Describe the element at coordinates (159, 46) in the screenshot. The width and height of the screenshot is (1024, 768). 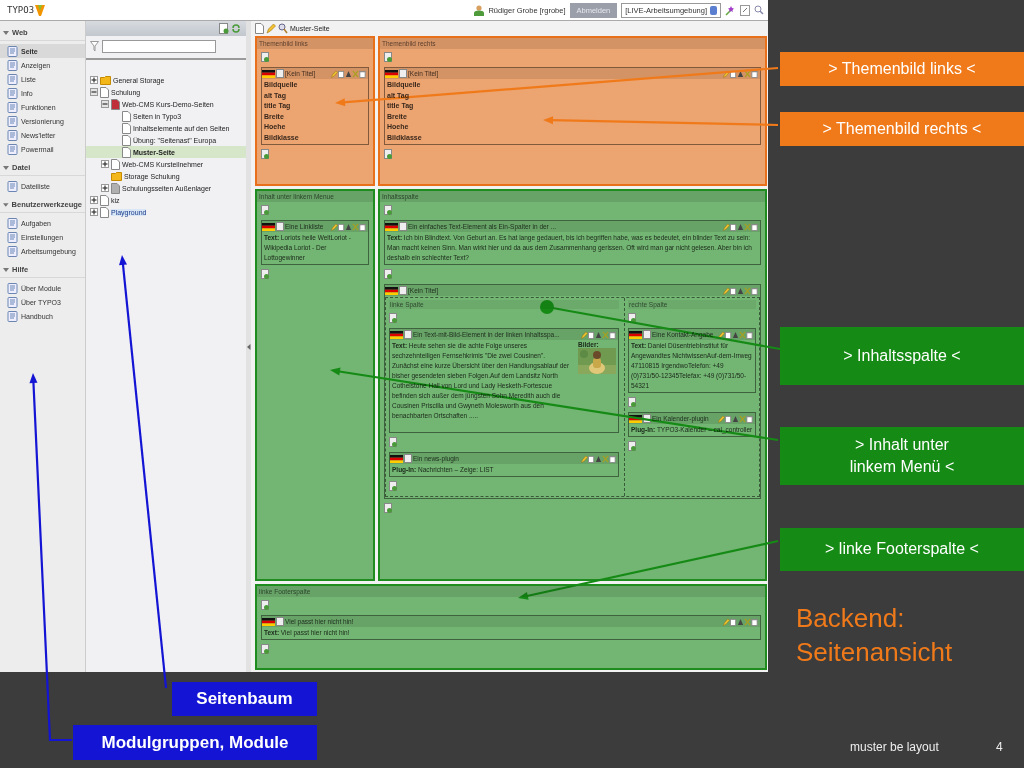
I see `filter-field` at that location.